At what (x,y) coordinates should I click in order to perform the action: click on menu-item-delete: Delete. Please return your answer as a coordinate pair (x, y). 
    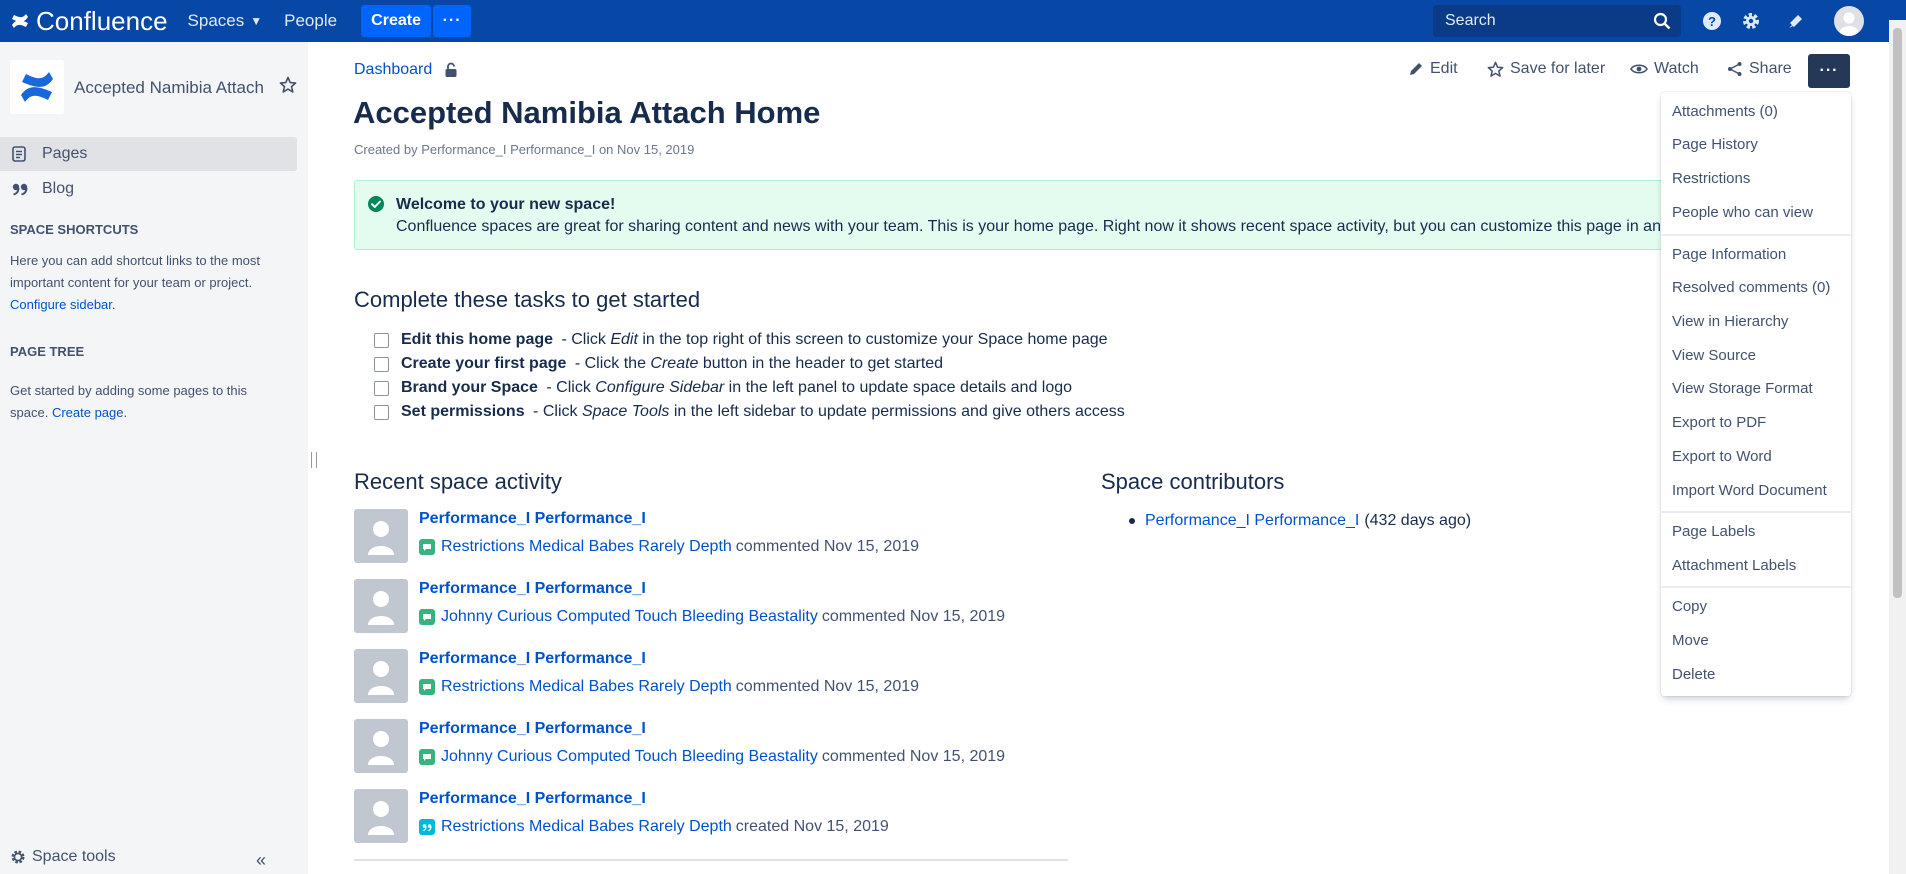
    Looking at the image, I should click on (1693, 674).